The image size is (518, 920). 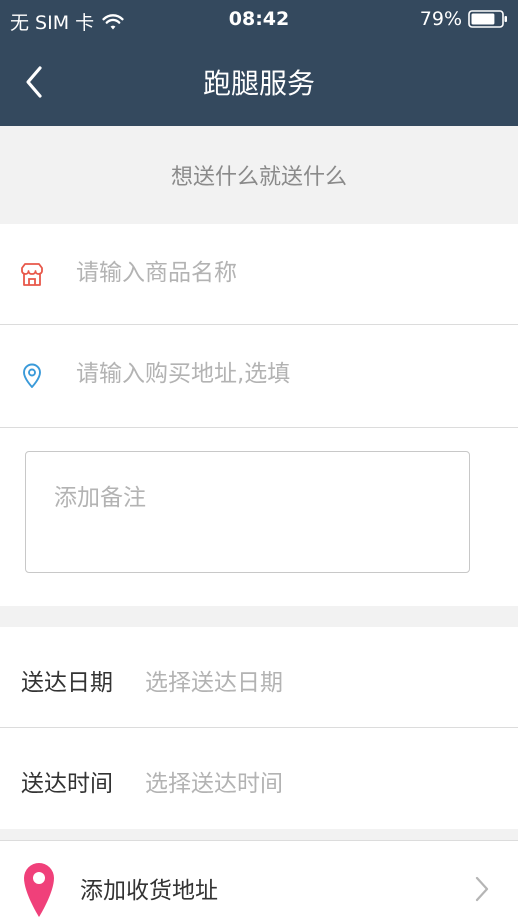 I want to click on slogan-text: 想送什么就送什么, so click(x=258, y=177).